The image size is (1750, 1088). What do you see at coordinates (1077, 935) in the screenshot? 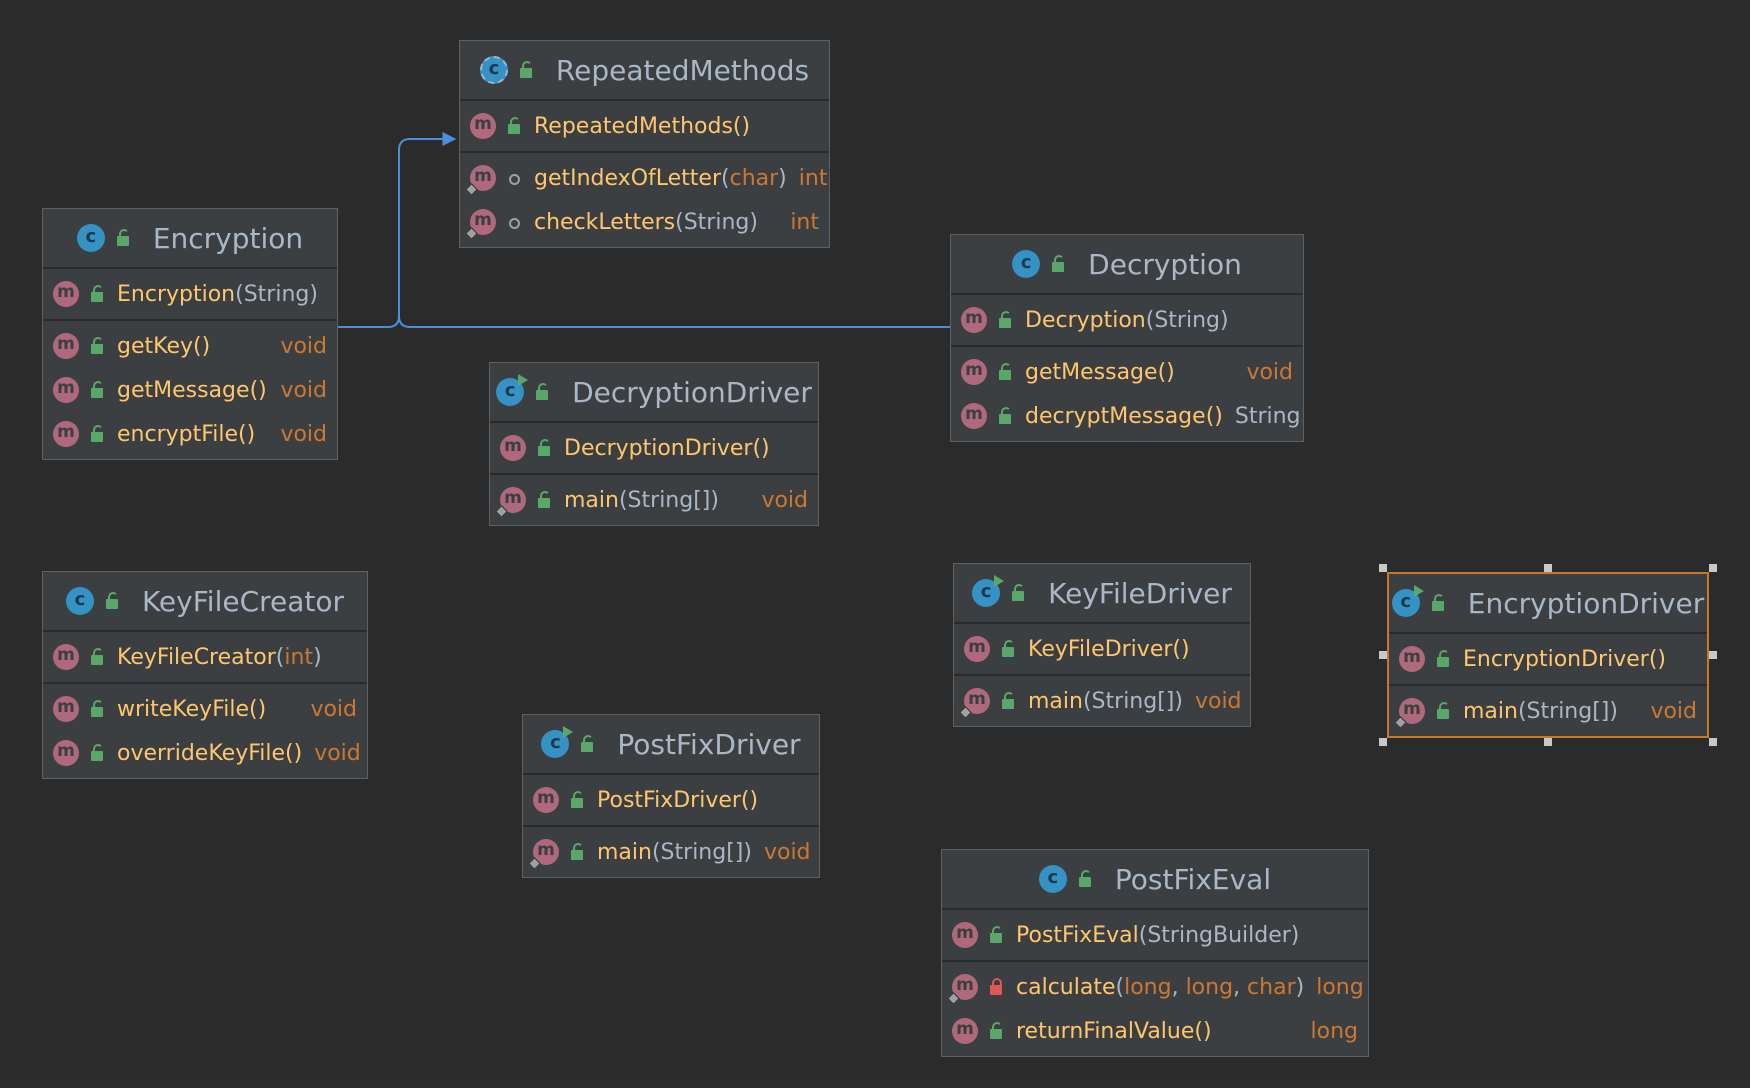
I see `method-name: PostFixEval` at bounding box center [1077, 935].